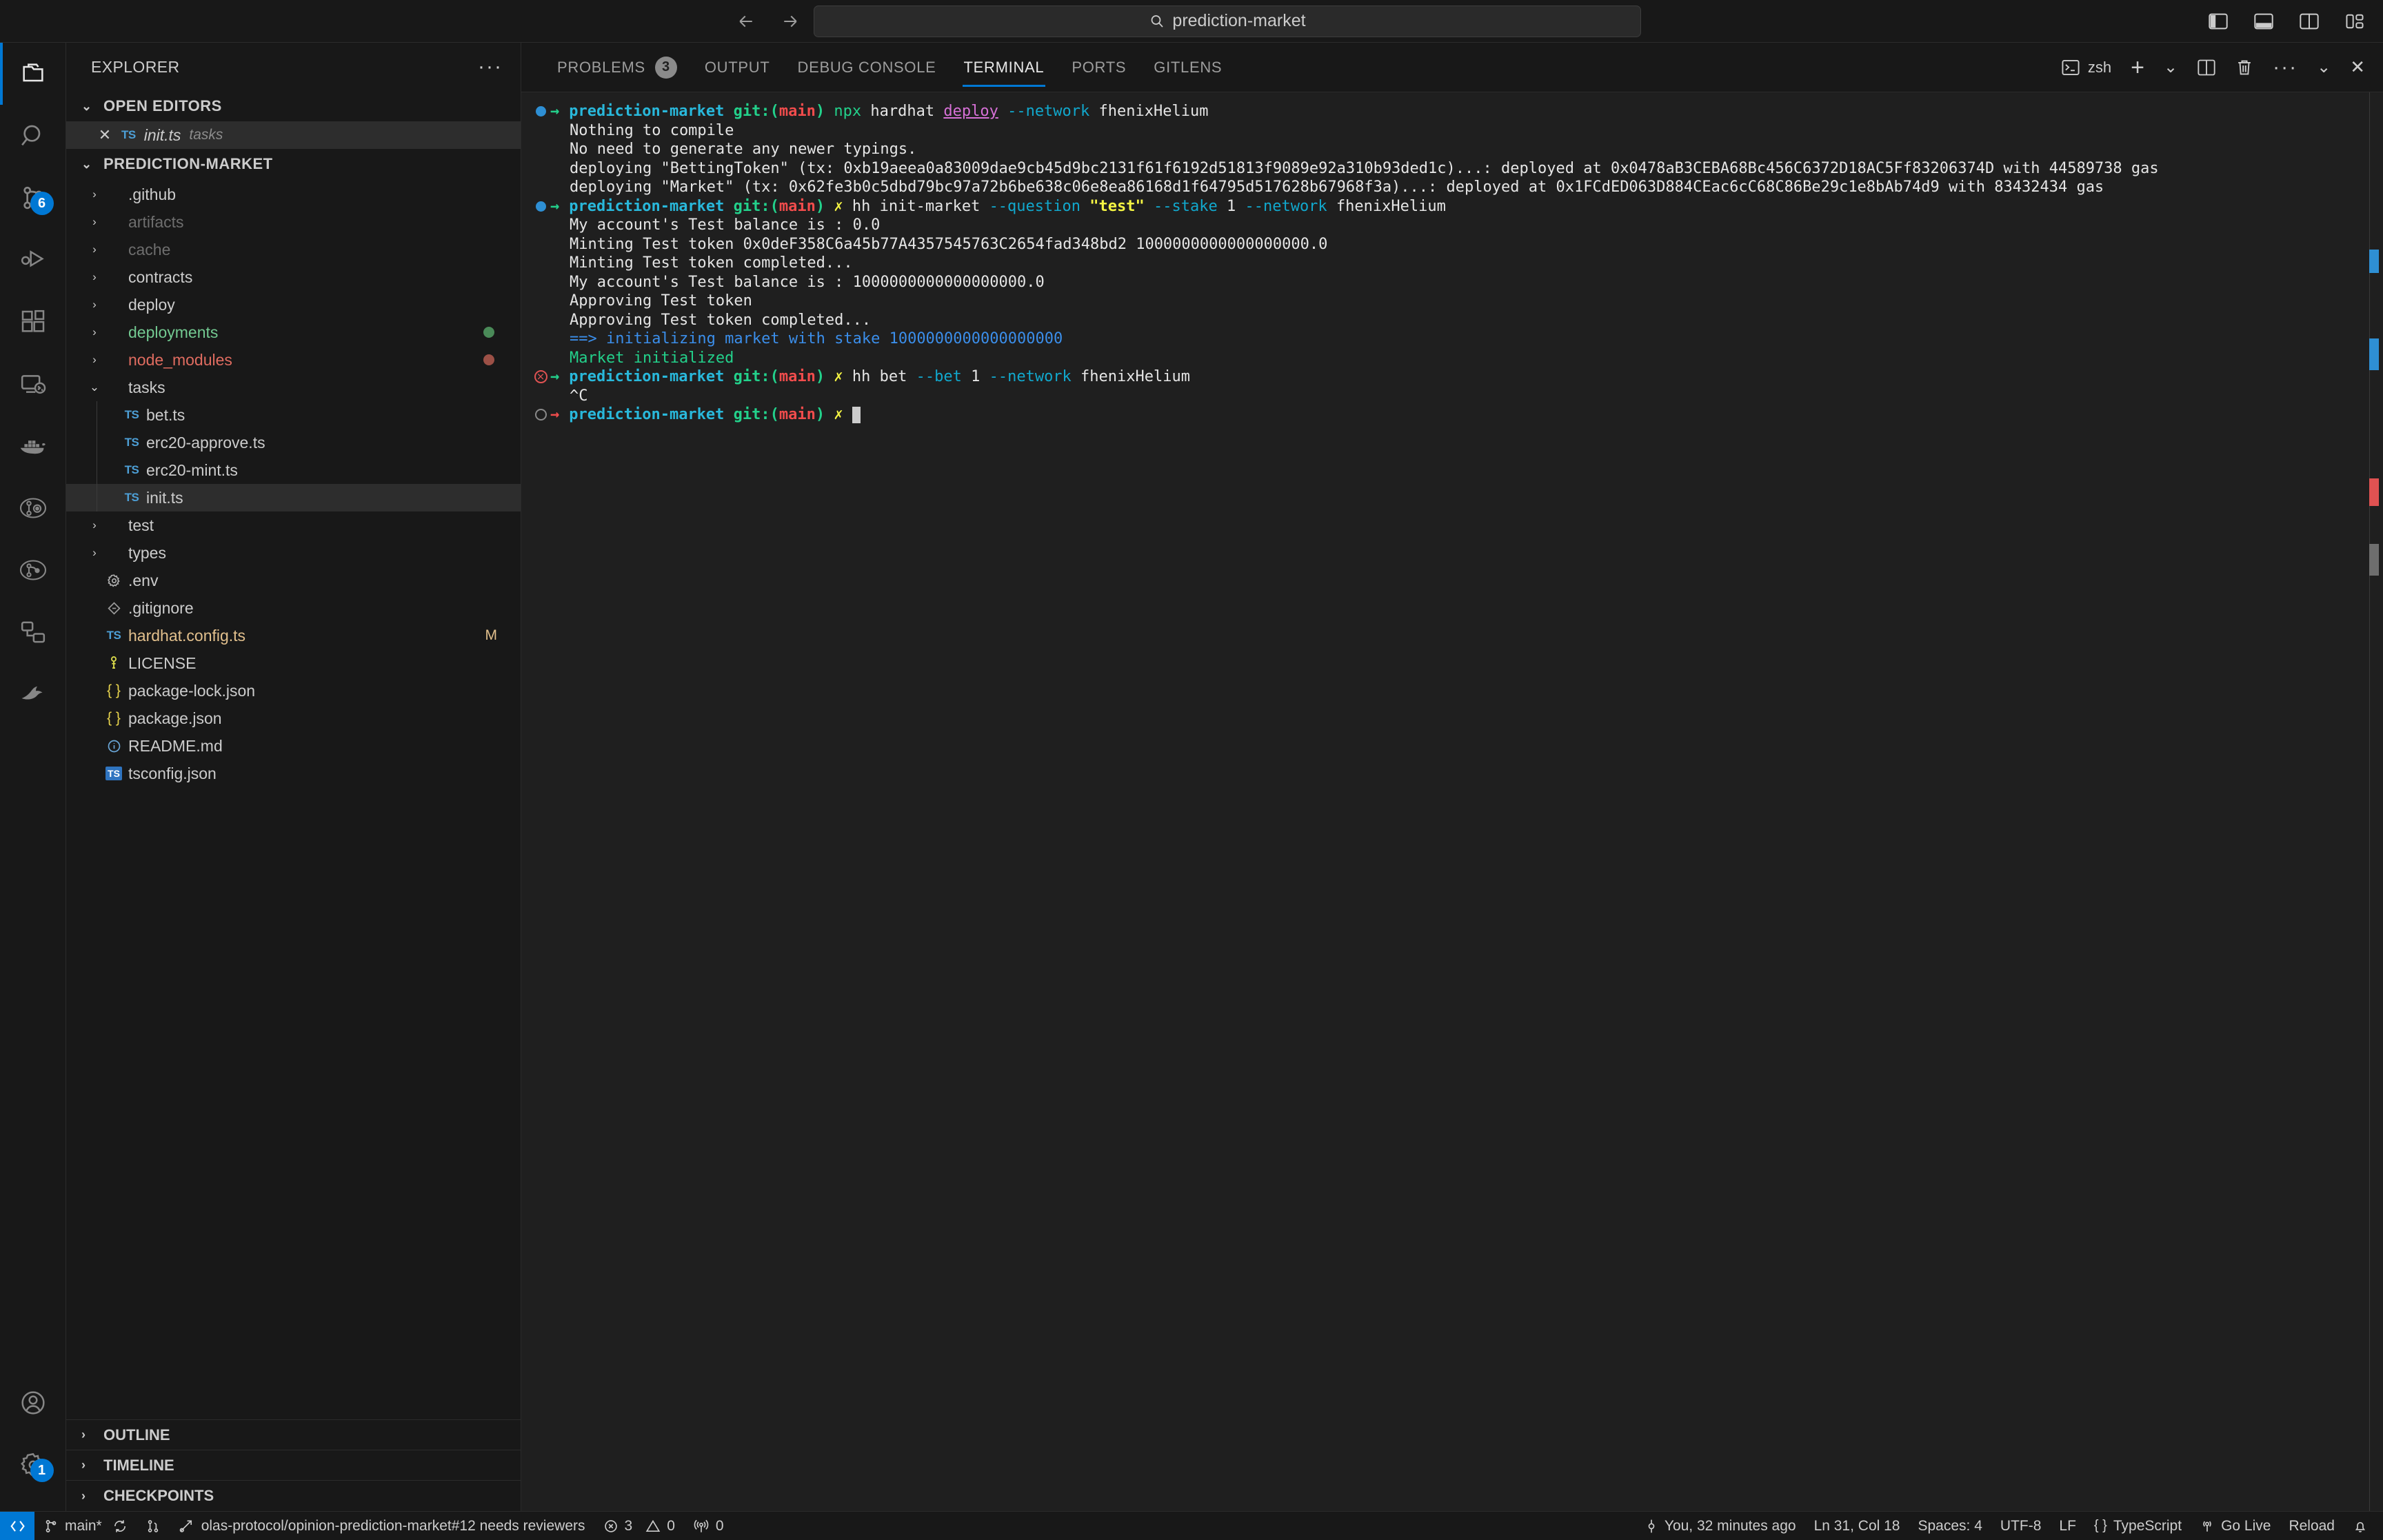 The height and width of the screenshot is (1540, 2383). I want to click on toggle-panel-icon, so click(2263, 22).